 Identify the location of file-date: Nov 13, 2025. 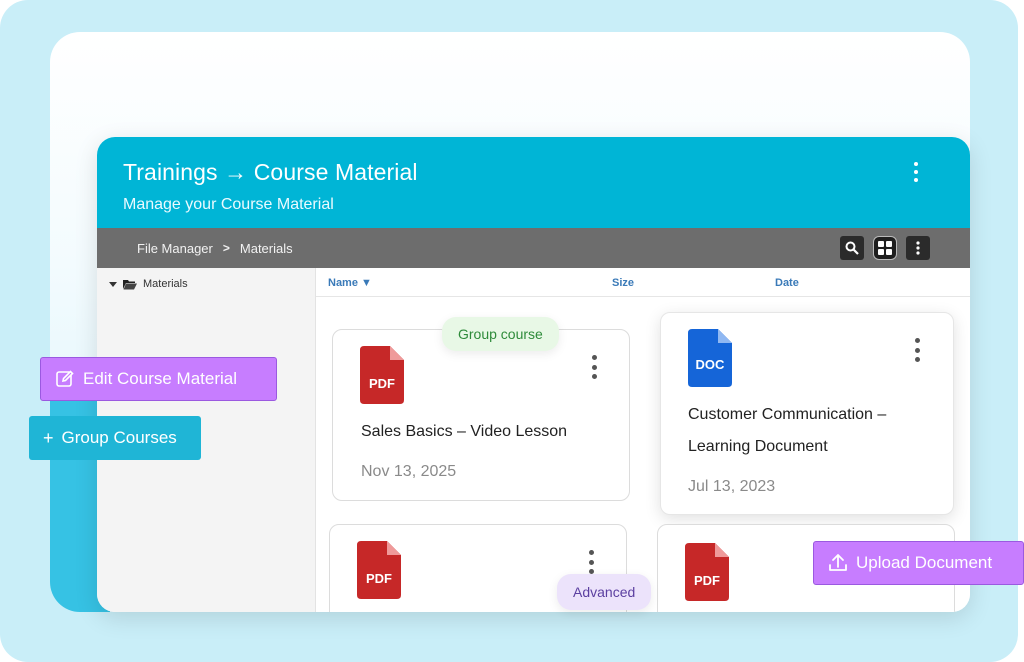
(409, 471).